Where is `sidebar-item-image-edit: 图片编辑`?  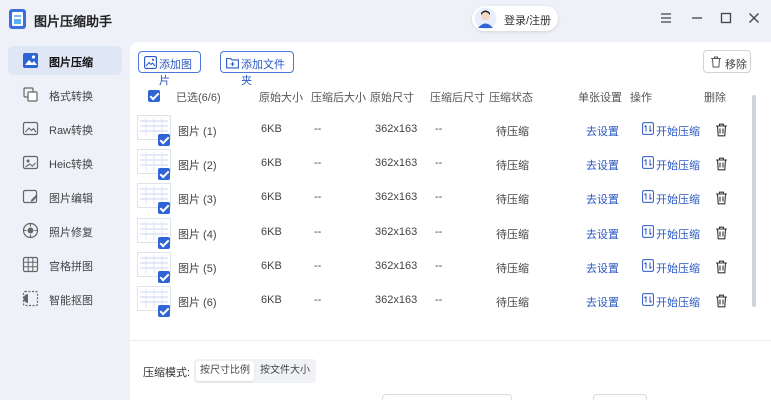
sidebar-item-image-edit: 图片编辑 is located at coordinates (65, 196).